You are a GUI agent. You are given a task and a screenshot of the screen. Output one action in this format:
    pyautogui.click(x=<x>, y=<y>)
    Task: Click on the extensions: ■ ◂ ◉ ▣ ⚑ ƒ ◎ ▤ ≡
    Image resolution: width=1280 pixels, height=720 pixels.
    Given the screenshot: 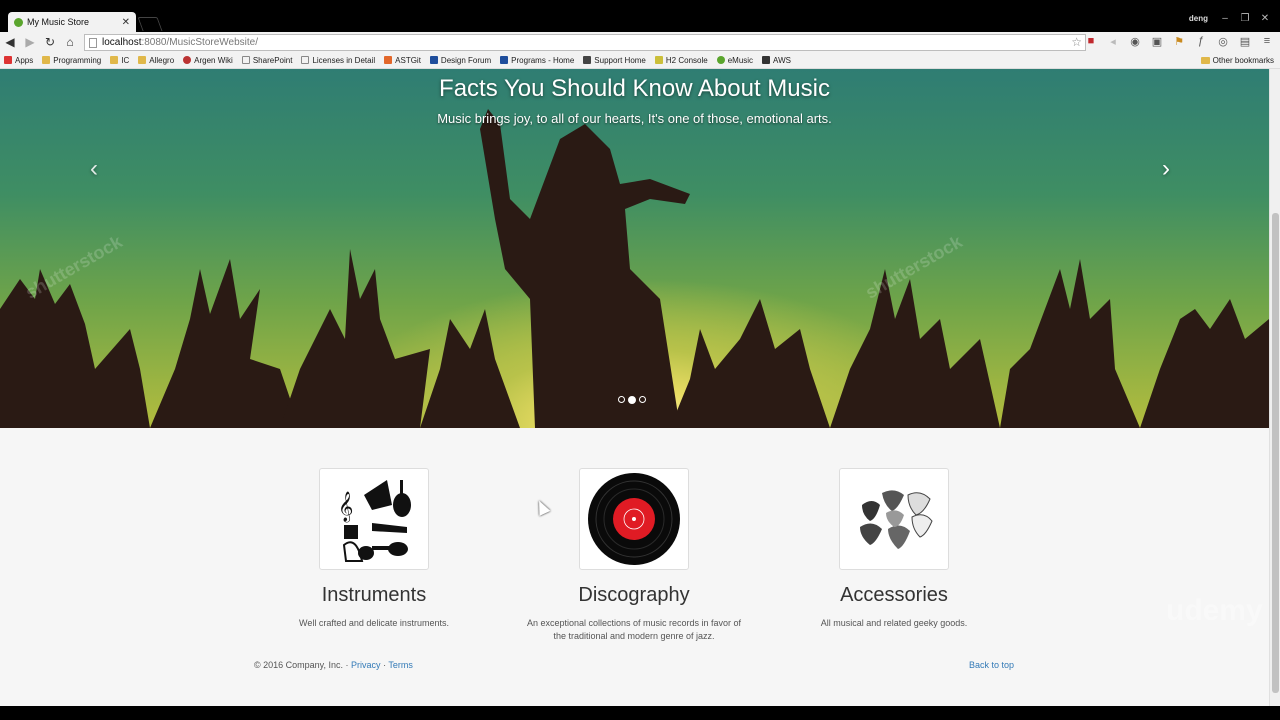 What is the action you would take?
    pyautogui.click(x=1179, y=41)
    